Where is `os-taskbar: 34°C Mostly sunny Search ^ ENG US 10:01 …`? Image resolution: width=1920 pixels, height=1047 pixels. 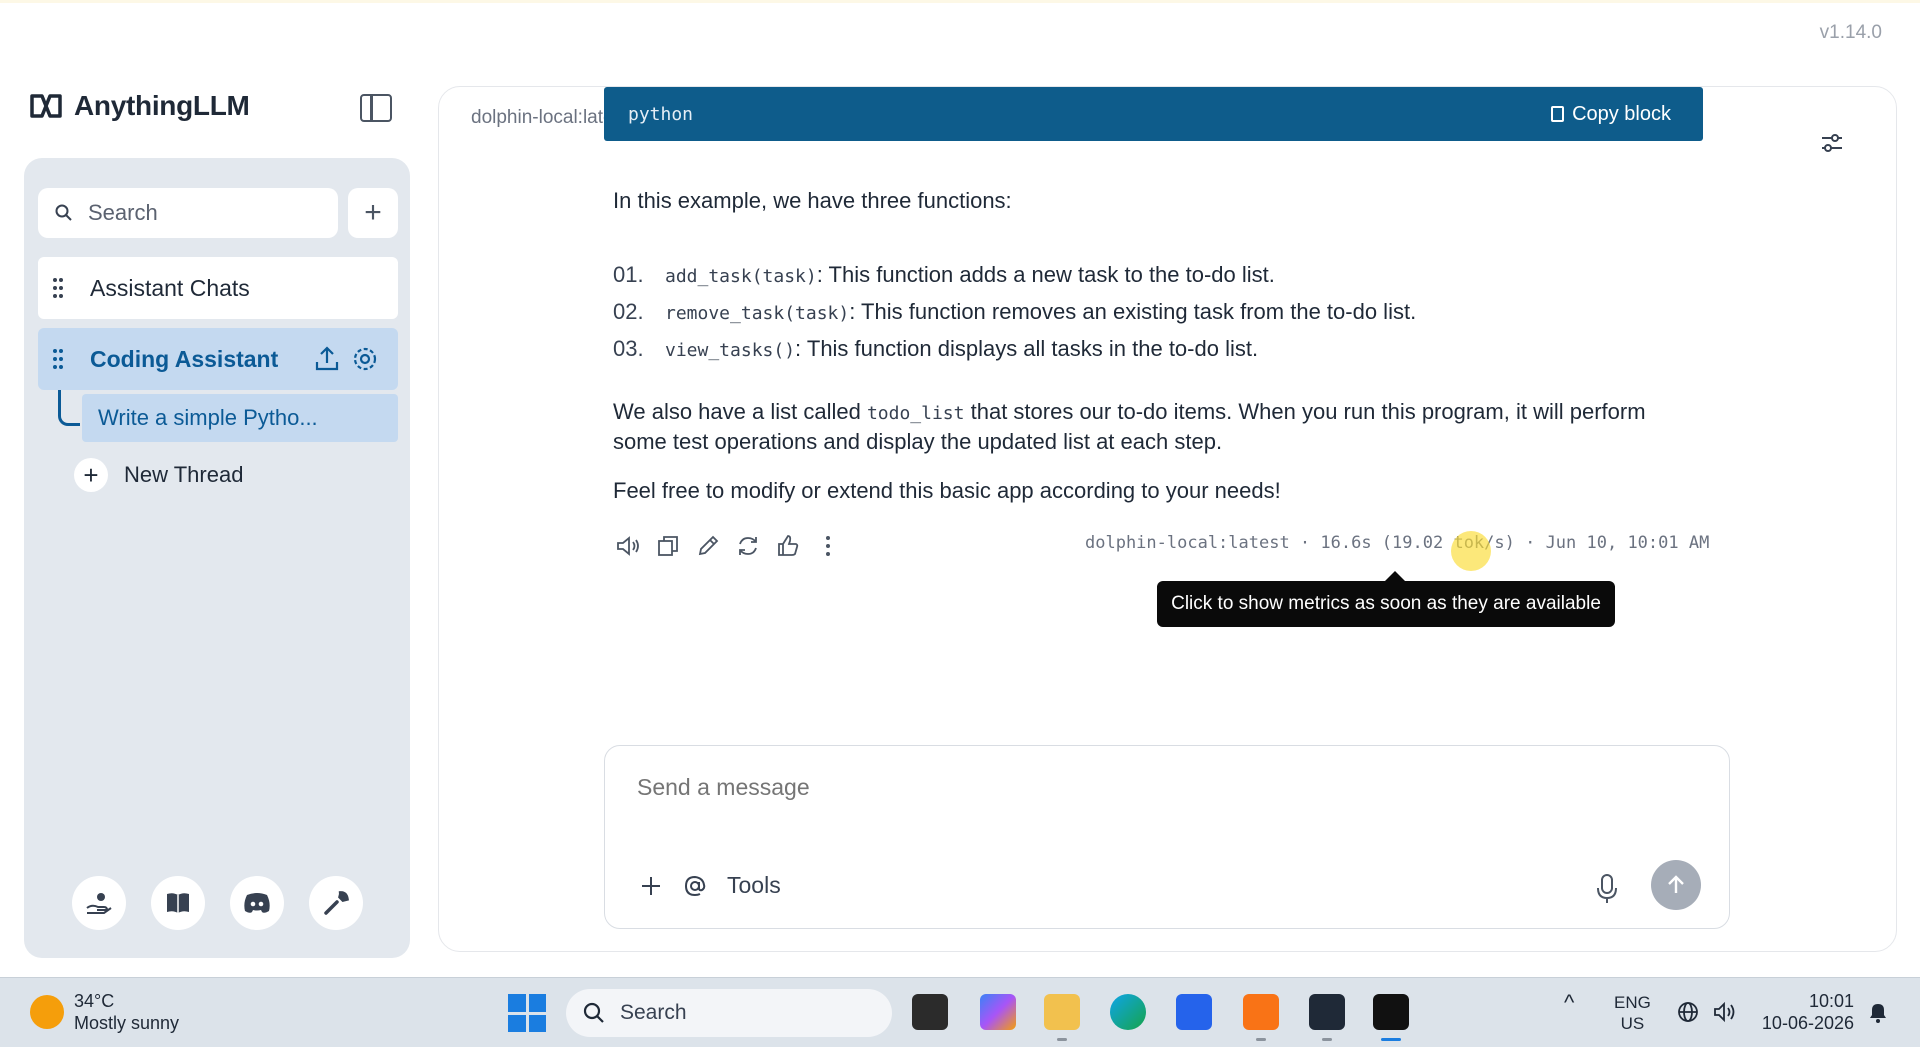
os-taskbar: 34°C Mostly sunny Search ^ ENG US 10:01 … is located at coordinates (960, 1012).